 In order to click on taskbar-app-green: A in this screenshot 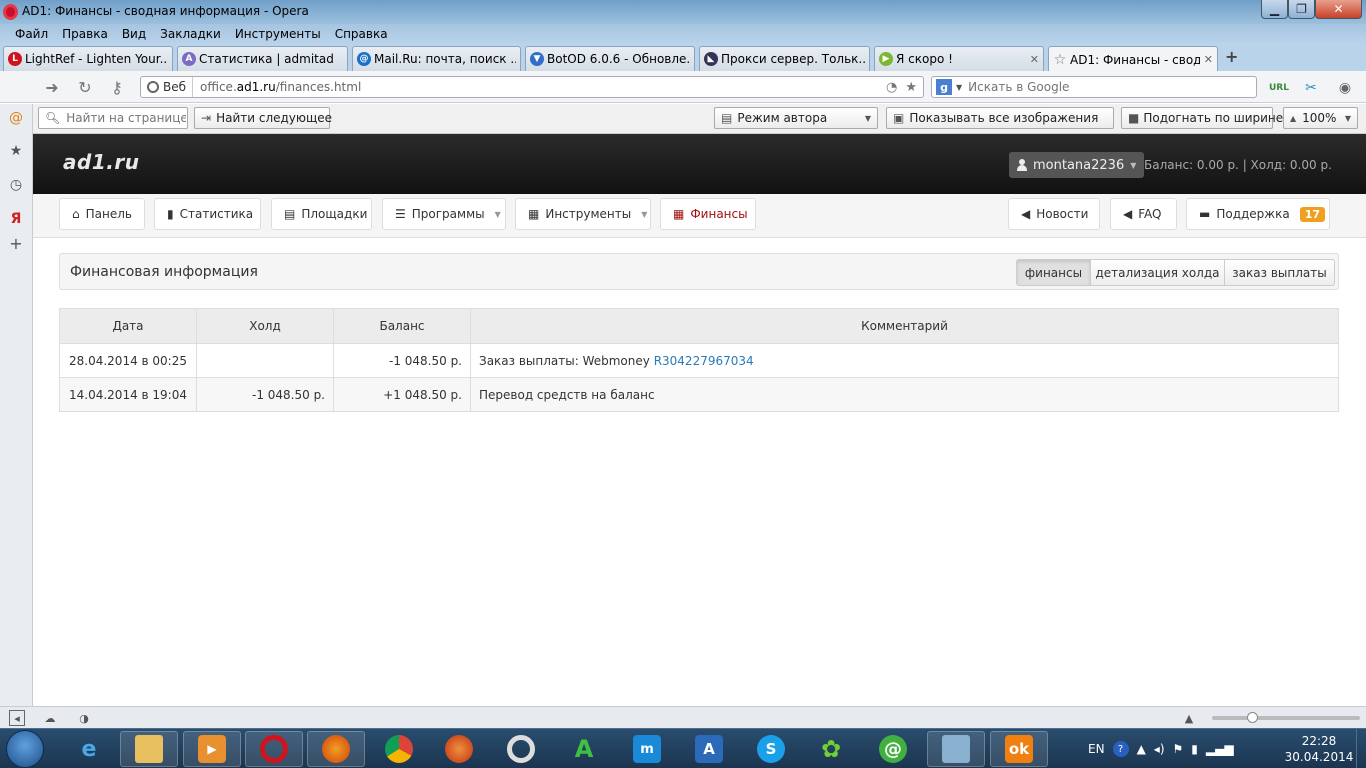, I will do `click(584, 749)`.